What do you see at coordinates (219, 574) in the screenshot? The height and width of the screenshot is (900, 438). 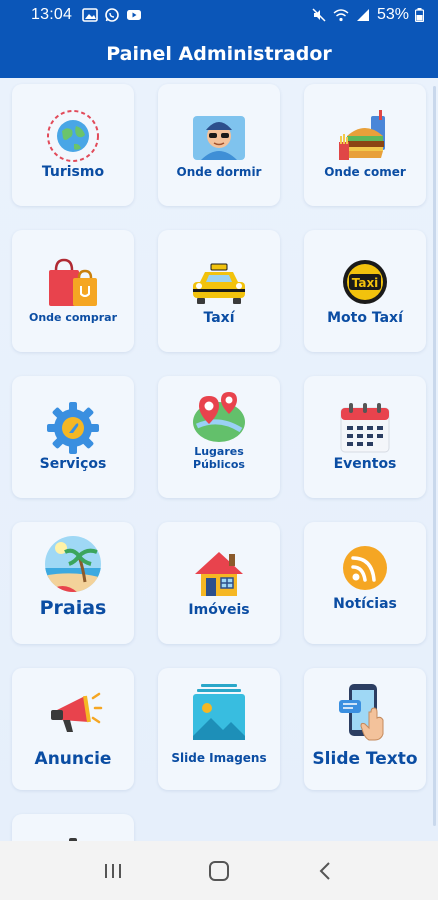 I see `house-icon` at bounding box center [219, 574].